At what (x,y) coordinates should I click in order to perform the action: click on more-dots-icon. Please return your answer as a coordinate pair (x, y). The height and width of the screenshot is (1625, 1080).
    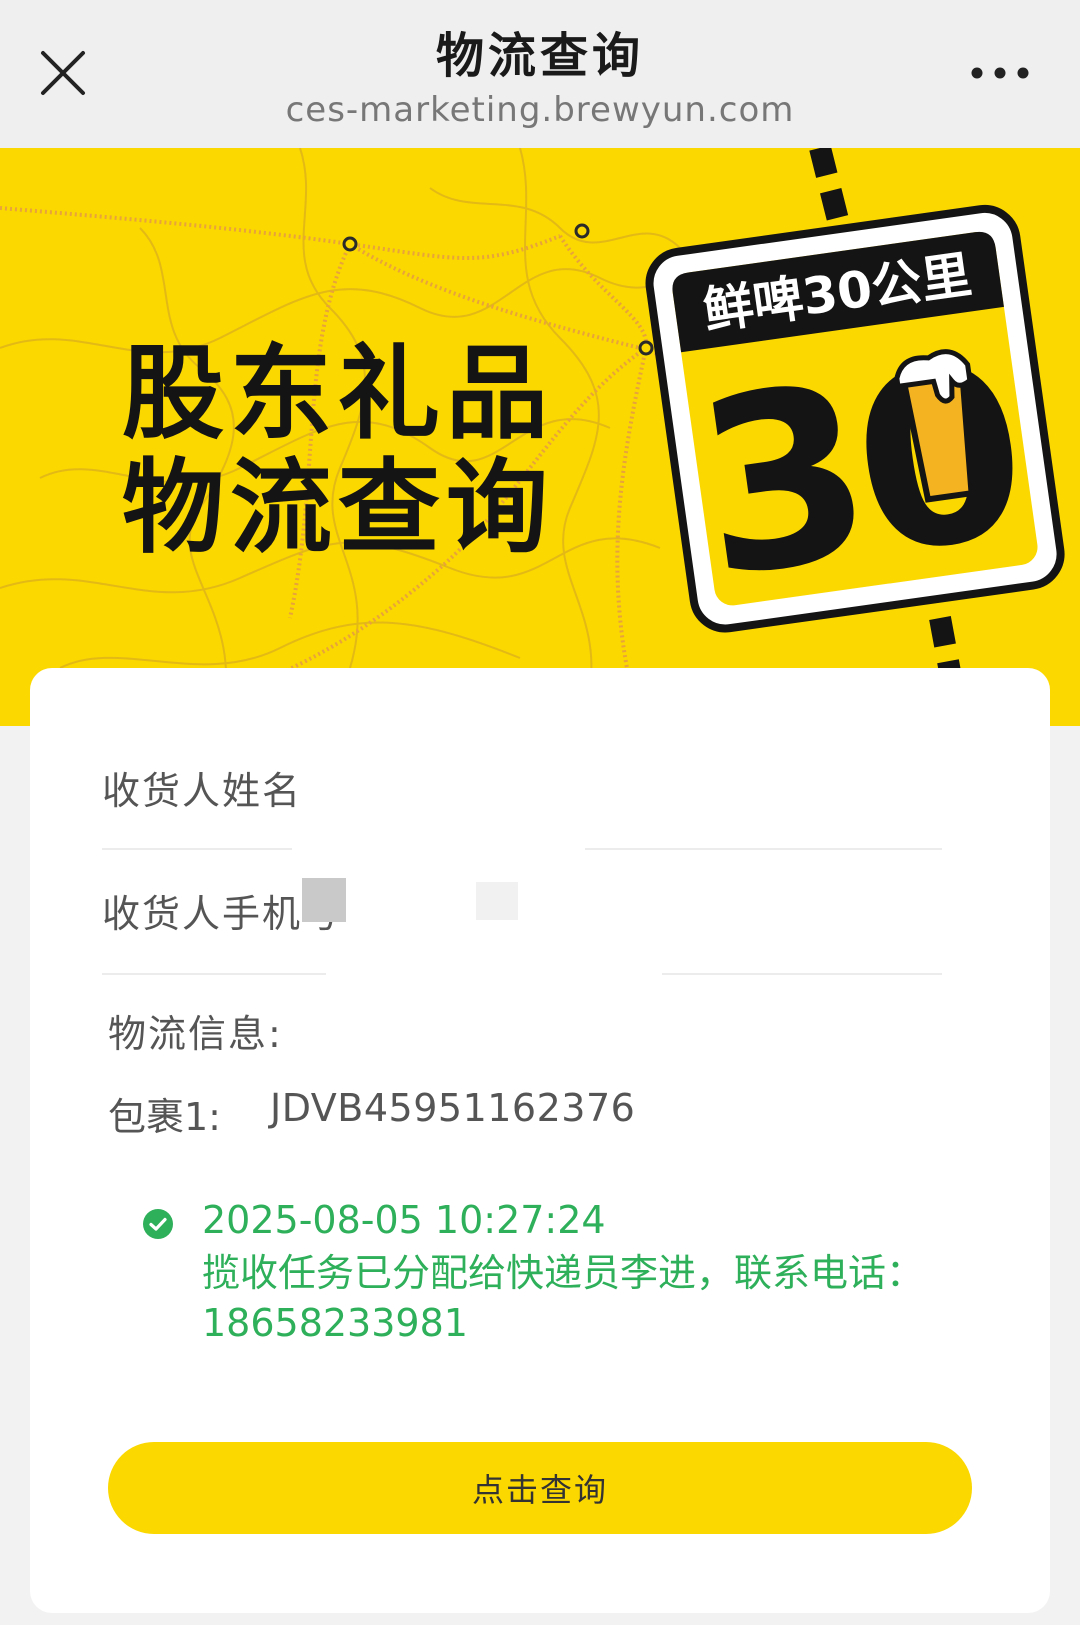
    Looking at the image, I should click on (1000, 73).